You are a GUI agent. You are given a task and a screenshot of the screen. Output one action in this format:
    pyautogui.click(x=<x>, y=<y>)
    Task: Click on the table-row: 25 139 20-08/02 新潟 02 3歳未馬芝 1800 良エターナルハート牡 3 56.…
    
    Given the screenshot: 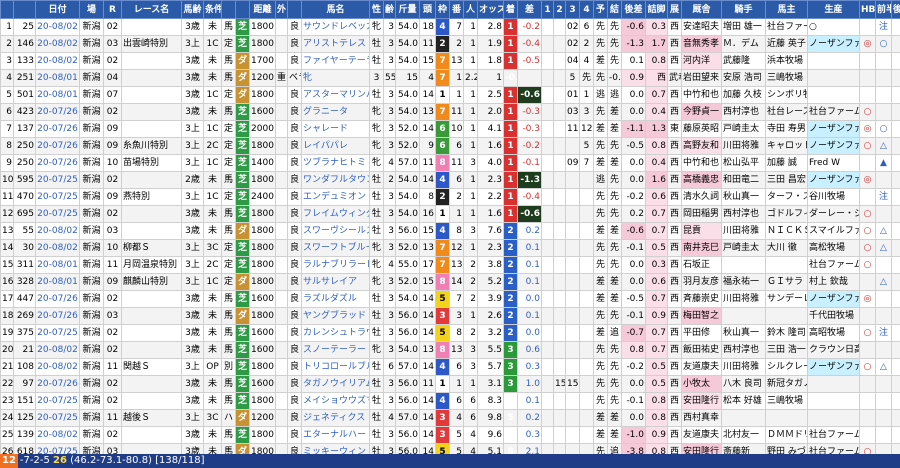 What is the action you would take?
    pyautogui.click(x=450, y=435)
    